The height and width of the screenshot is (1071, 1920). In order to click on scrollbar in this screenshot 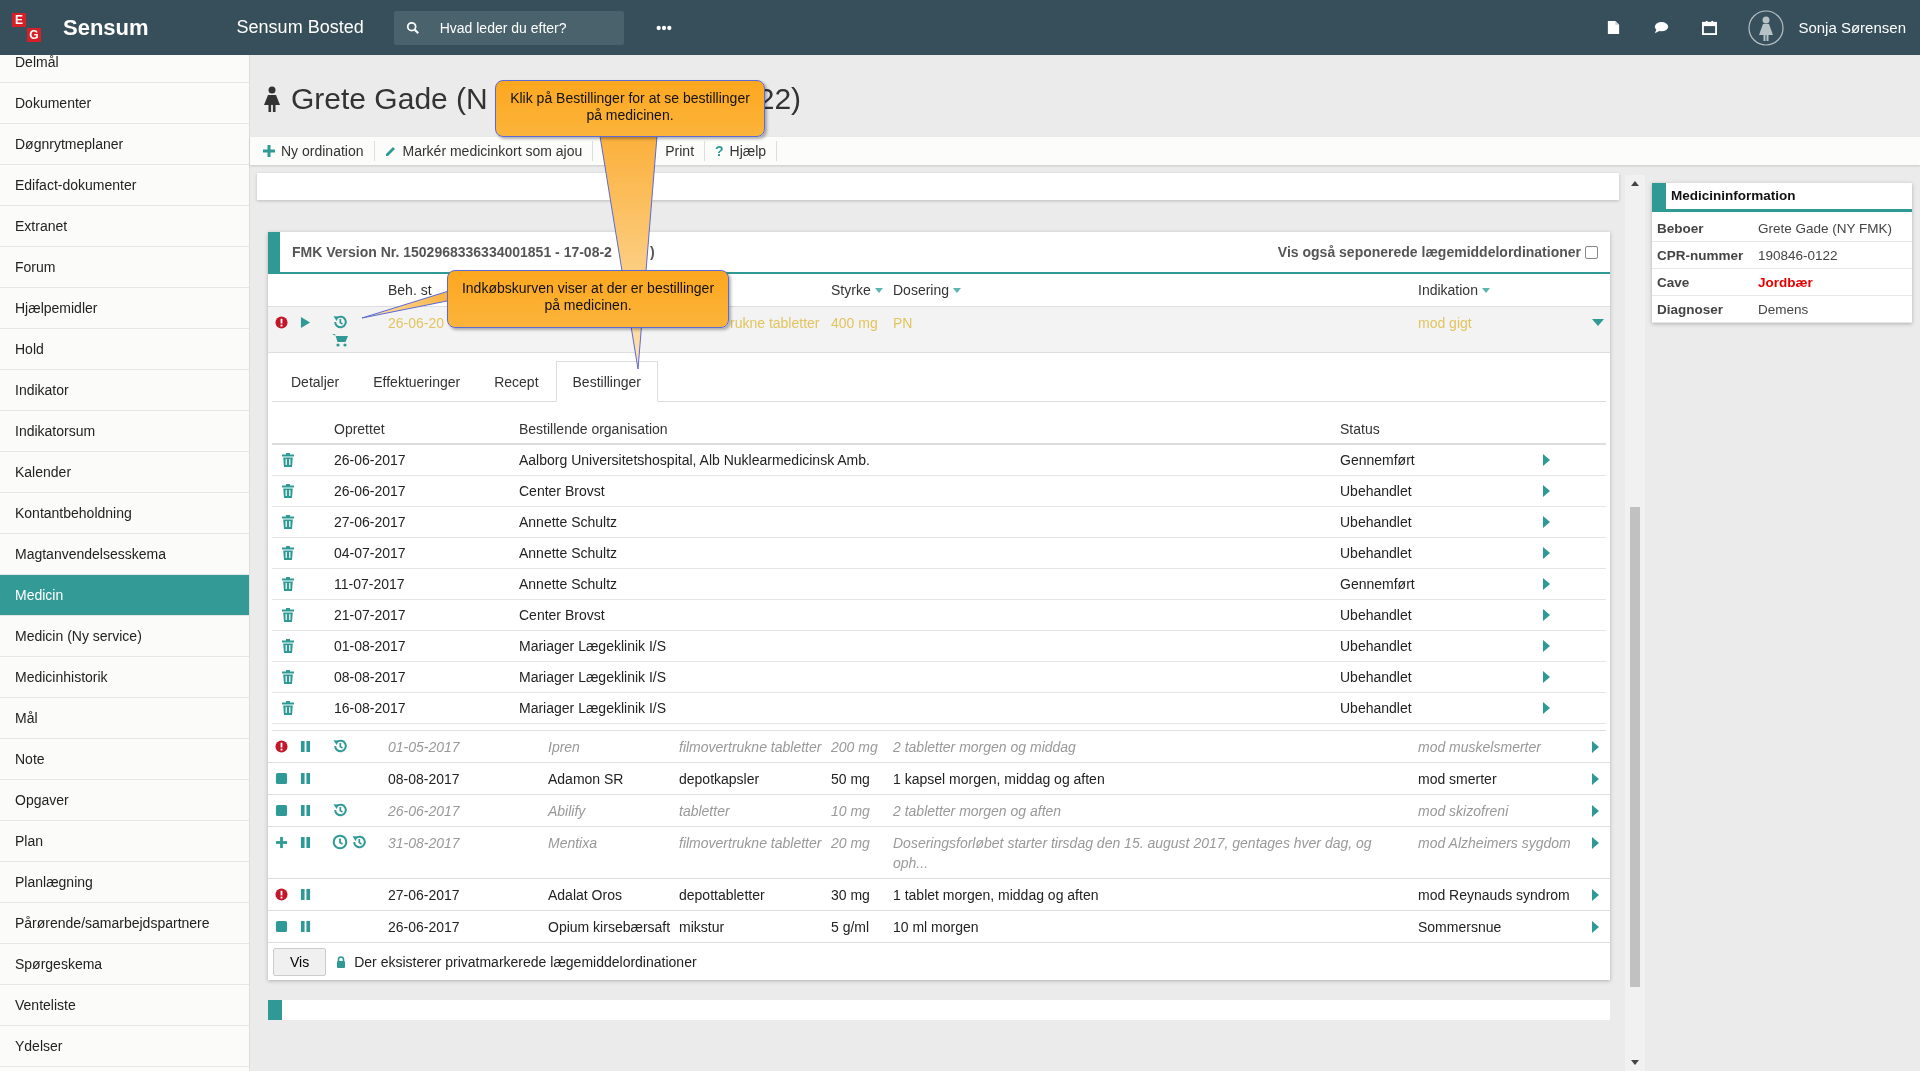, I will do `click(1635, 623)`.